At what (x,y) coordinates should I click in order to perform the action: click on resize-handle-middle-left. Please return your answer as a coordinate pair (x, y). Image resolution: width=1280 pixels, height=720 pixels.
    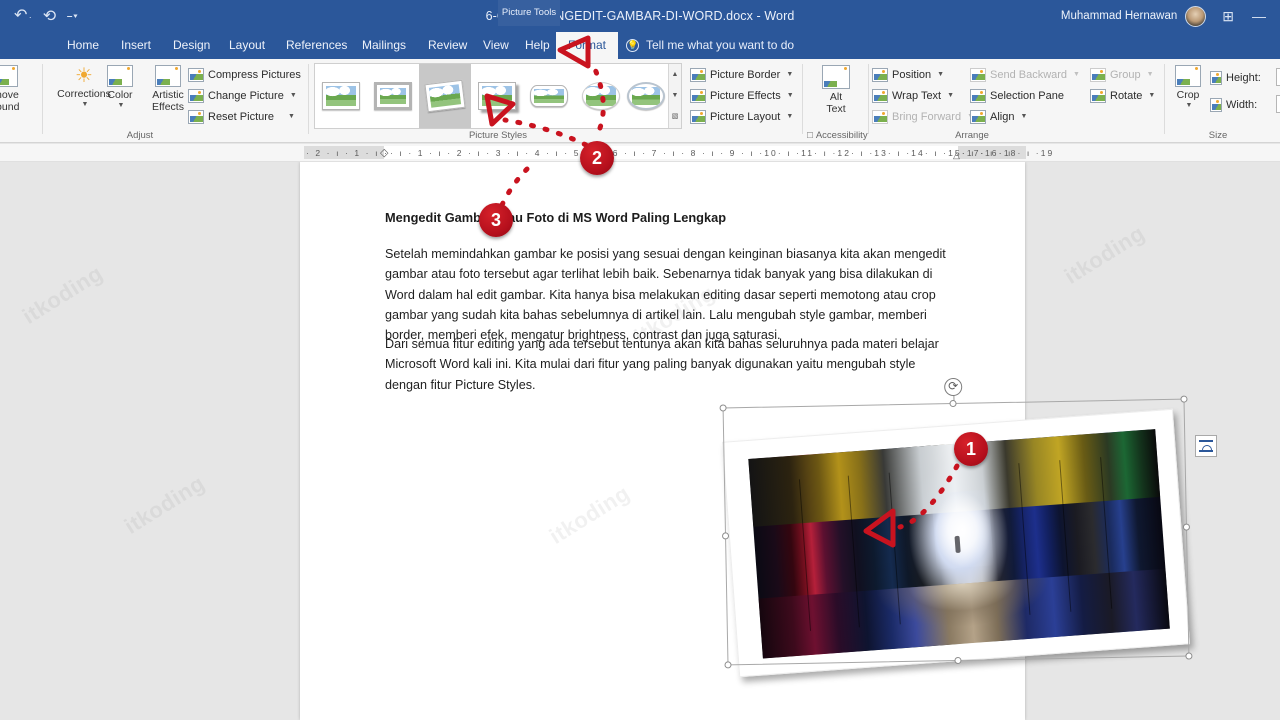
    Looking at the image, I should click on (725, 536).